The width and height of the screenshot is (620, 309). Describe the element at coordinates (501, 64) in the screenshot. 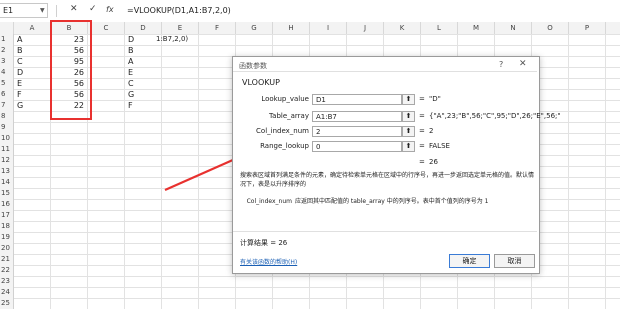

I see `help-icon: ?` at that location.